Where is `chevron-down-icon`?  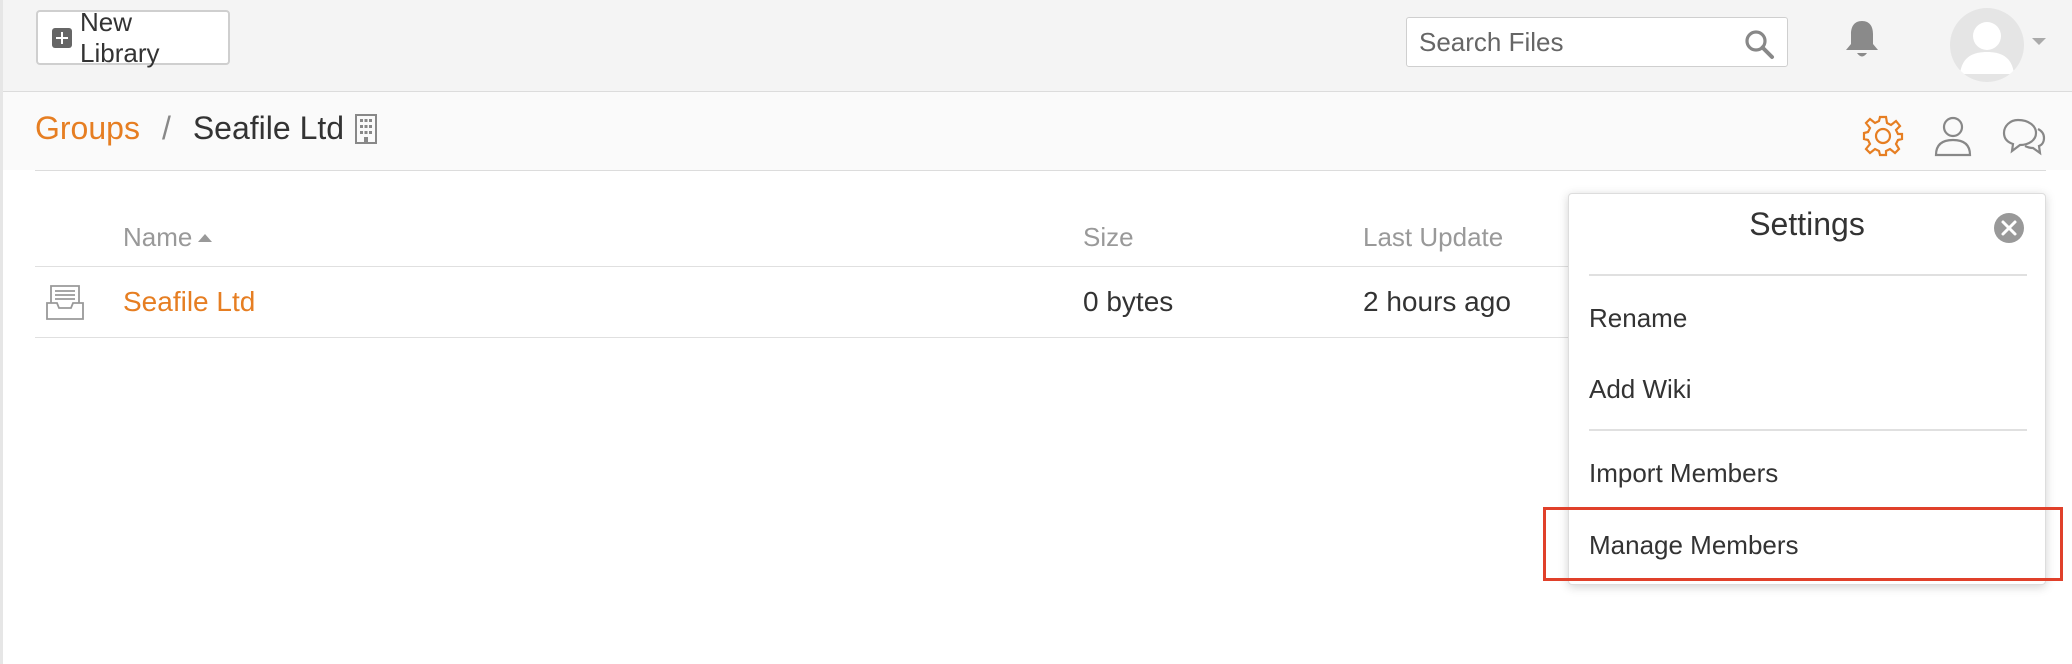 chevron-down-icon is located at coordinates (2039, 41).